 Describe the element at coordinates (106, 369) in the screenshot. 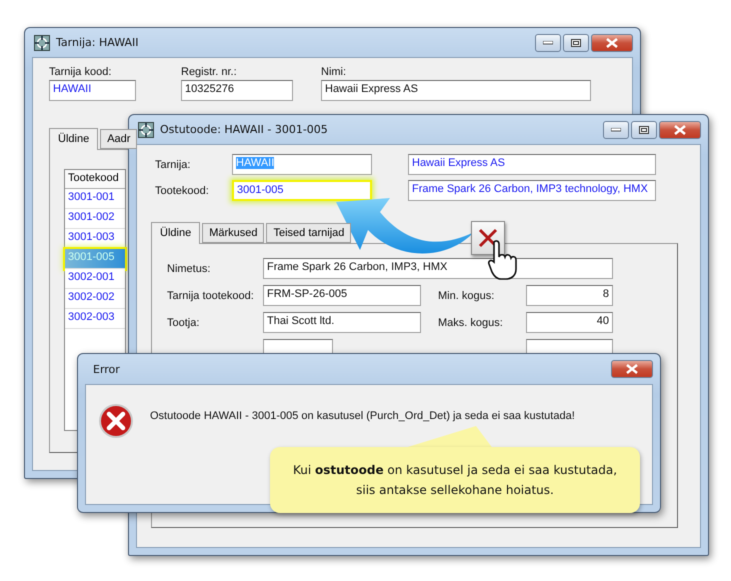

I see `dialog-title: Error` at that location.